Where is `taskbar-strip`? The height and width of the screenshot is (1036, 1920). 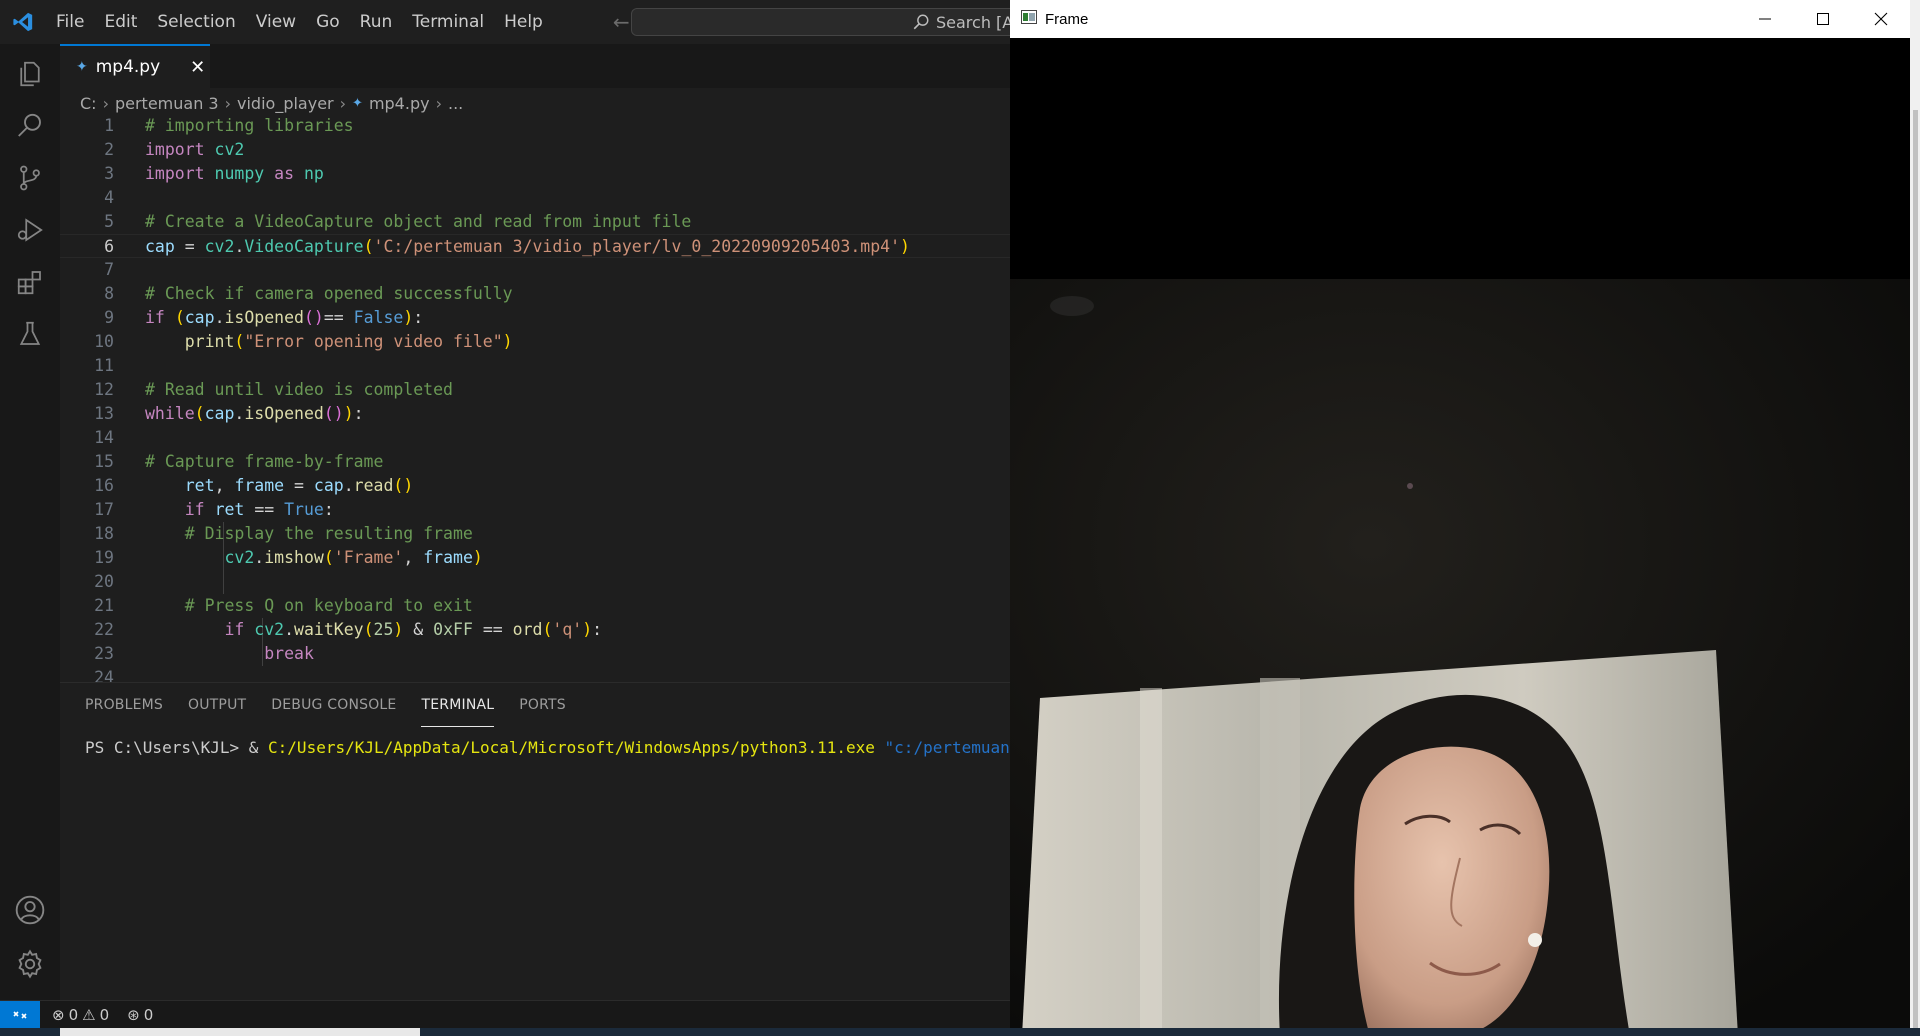
taskbar-strip is located at coordinates (960, 1032).